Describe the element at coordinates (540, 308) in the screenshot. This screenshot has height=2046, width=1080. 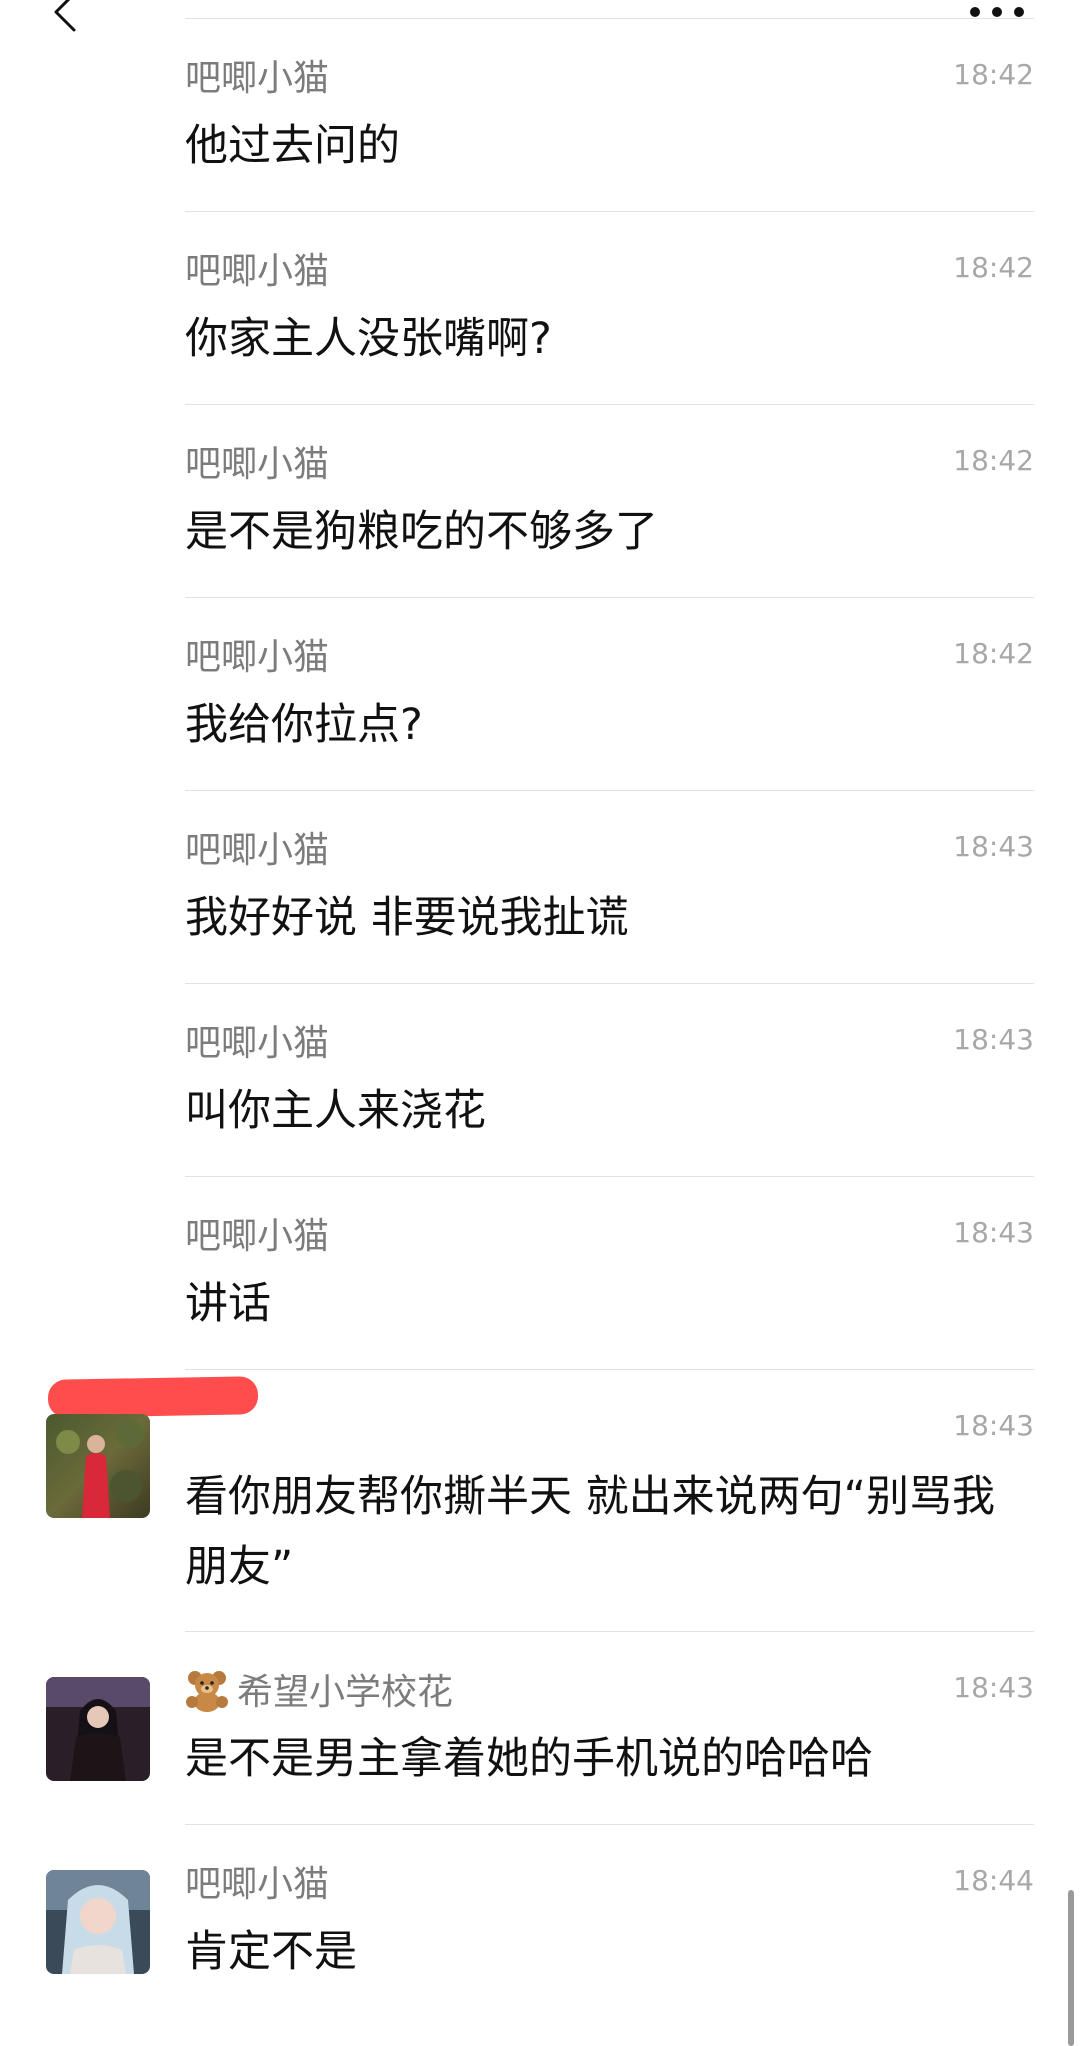
I see `message-row: 吧唧小猫 18:42 你家主人没张嘴啊?` at that location.